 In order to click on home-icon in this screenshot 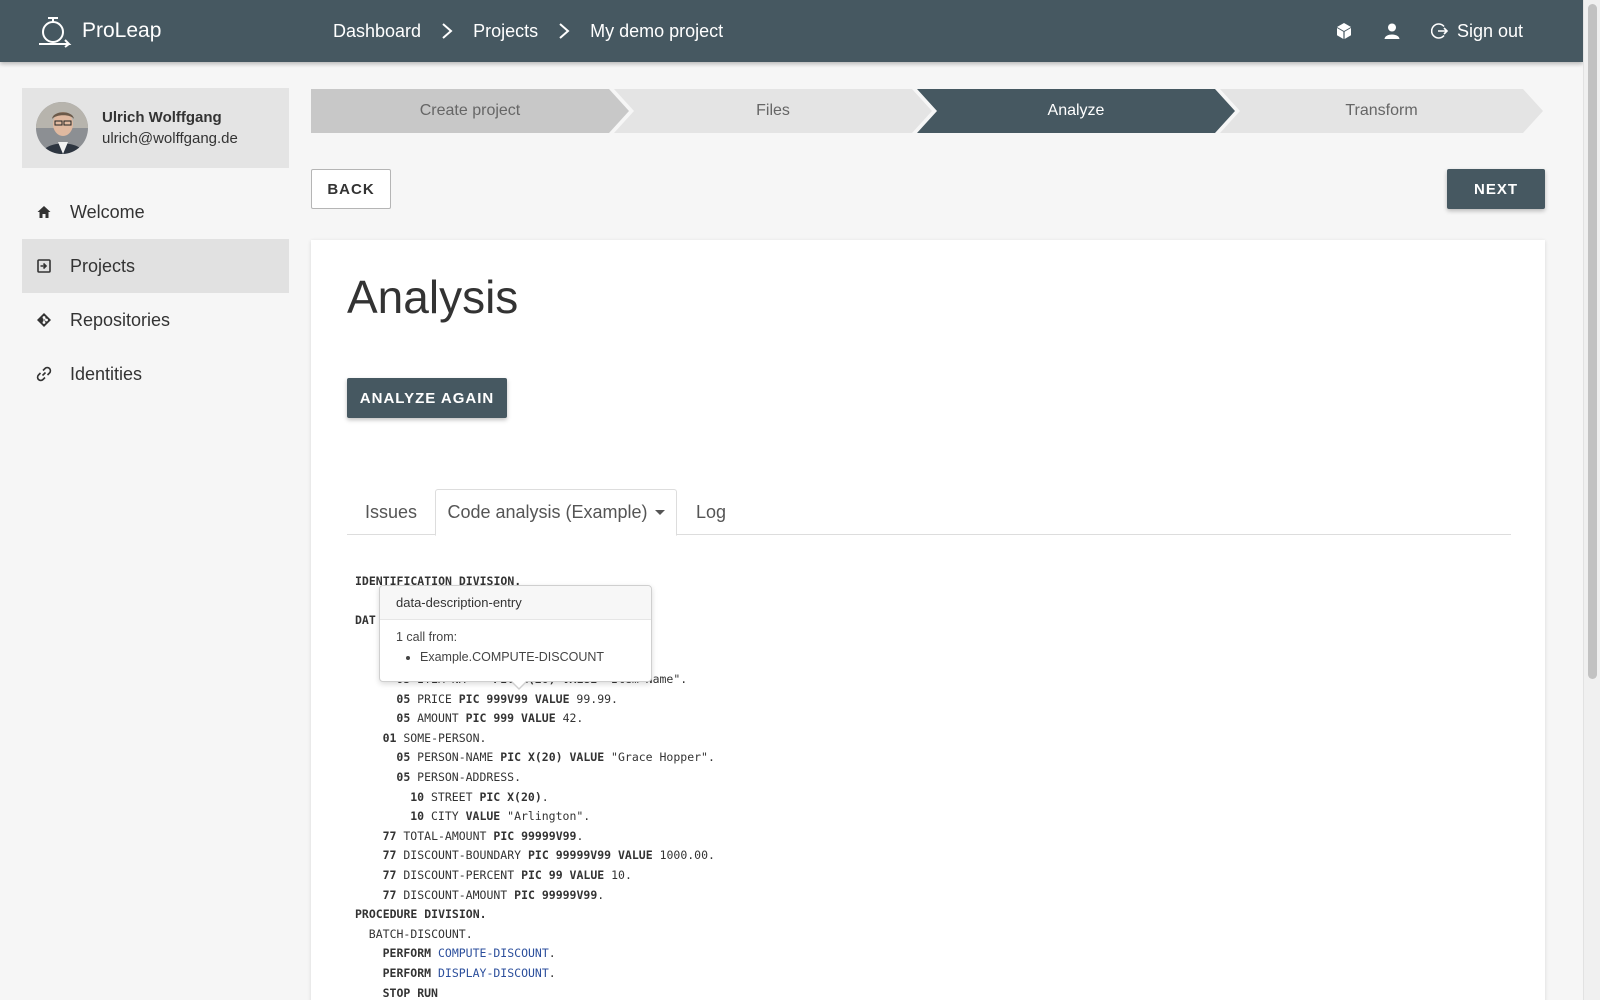, I will do `click(44, 212)`.